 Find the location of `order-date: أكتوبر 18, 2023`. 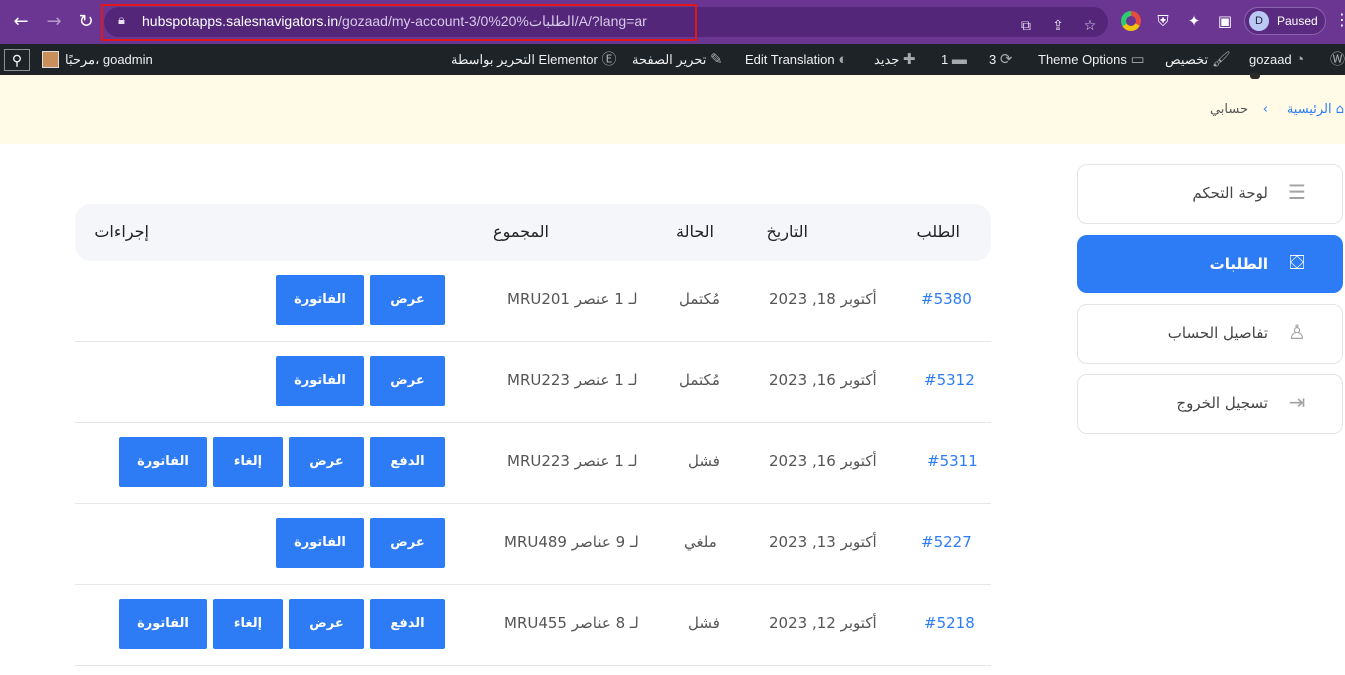

order-date: أكتوبر 18, 2023 is located at coordinates (823, 299).